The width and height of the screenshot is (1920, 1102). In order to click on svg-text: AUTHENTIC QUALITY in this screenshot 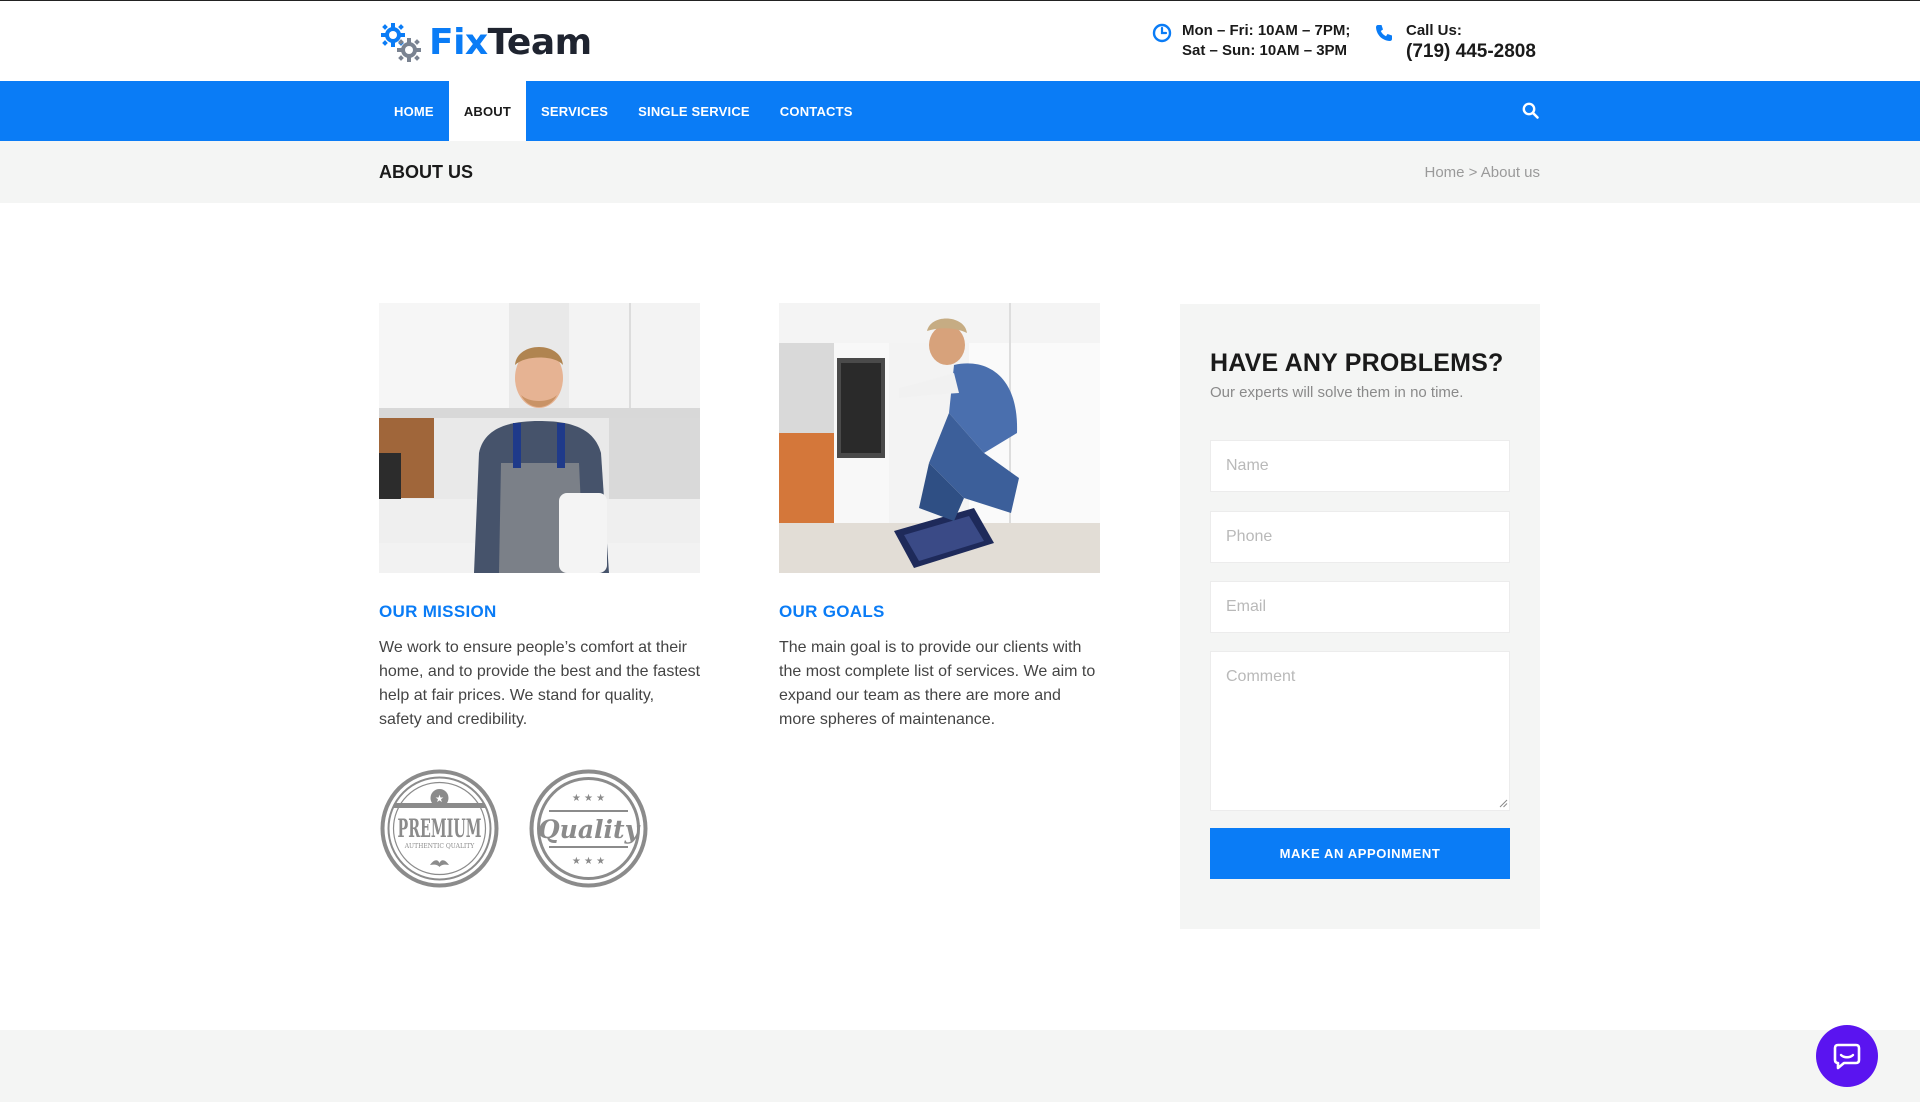, I will do `click(440, 846)`.